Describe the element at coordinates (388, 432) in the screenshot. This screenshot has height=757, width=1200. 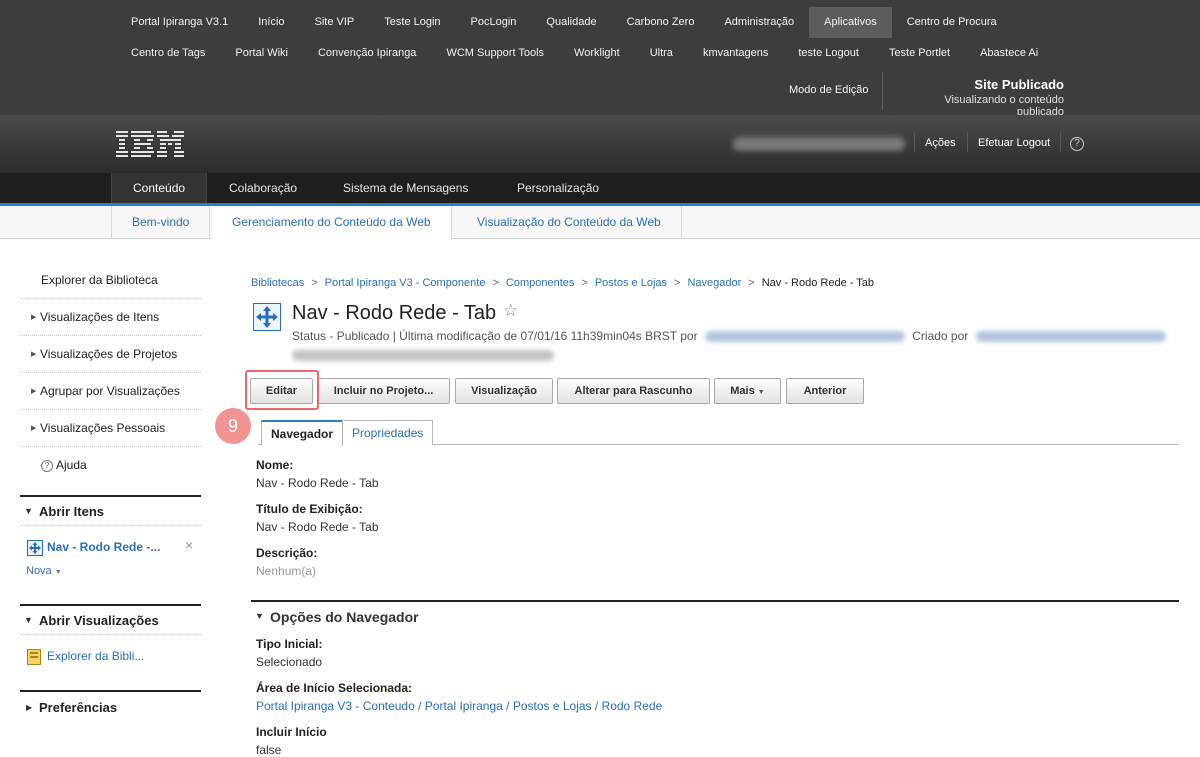
I see `tab-propriedades: Propriedades` at that location.